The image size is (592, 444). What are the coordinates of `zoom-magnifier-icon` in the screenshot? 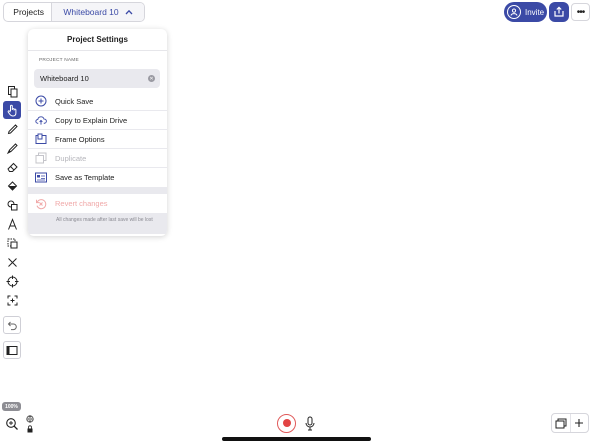 It's located at (12, 424).